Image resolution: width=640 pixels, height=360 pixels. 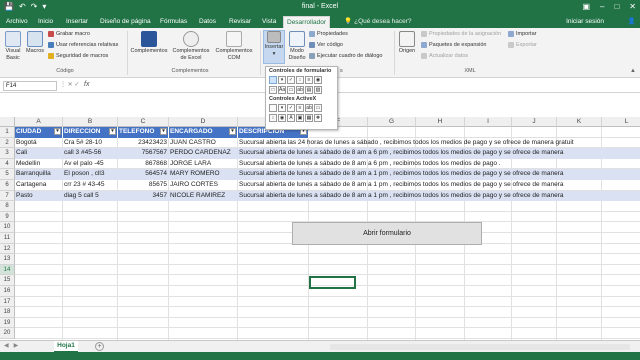 What do you see at coordinates (203, 174) in the screenshot?
I see `table-cell-encargado: MARY ROMERO` at bounding box center [203, 174].